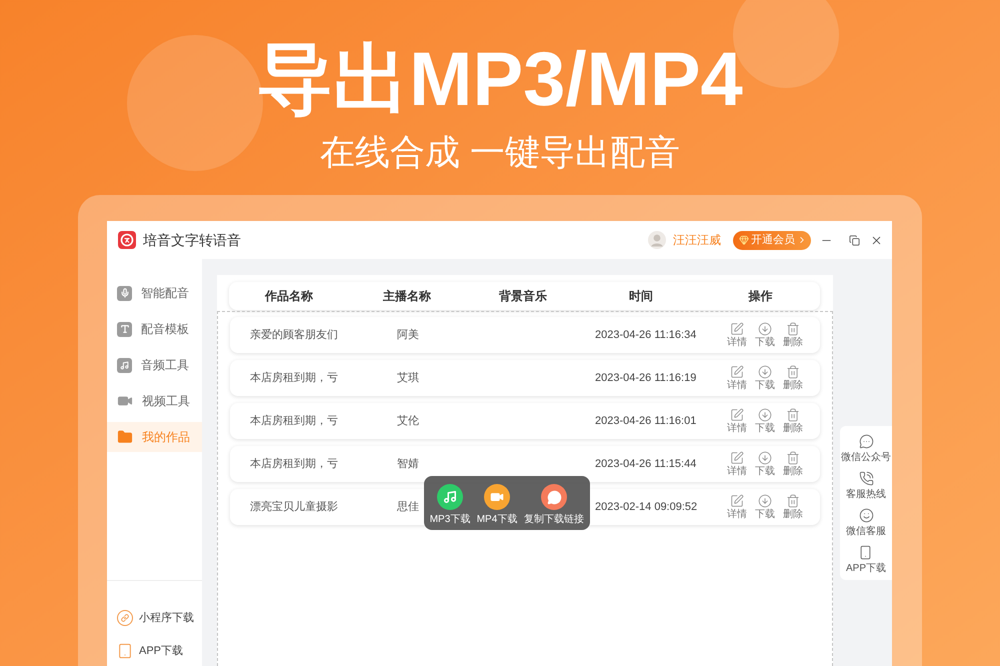 The image size is (1000, 666). What do you see at coordinates (866, 552) in the screenshot?
I see `smartphone-icon` at bounding box center [866, 552].